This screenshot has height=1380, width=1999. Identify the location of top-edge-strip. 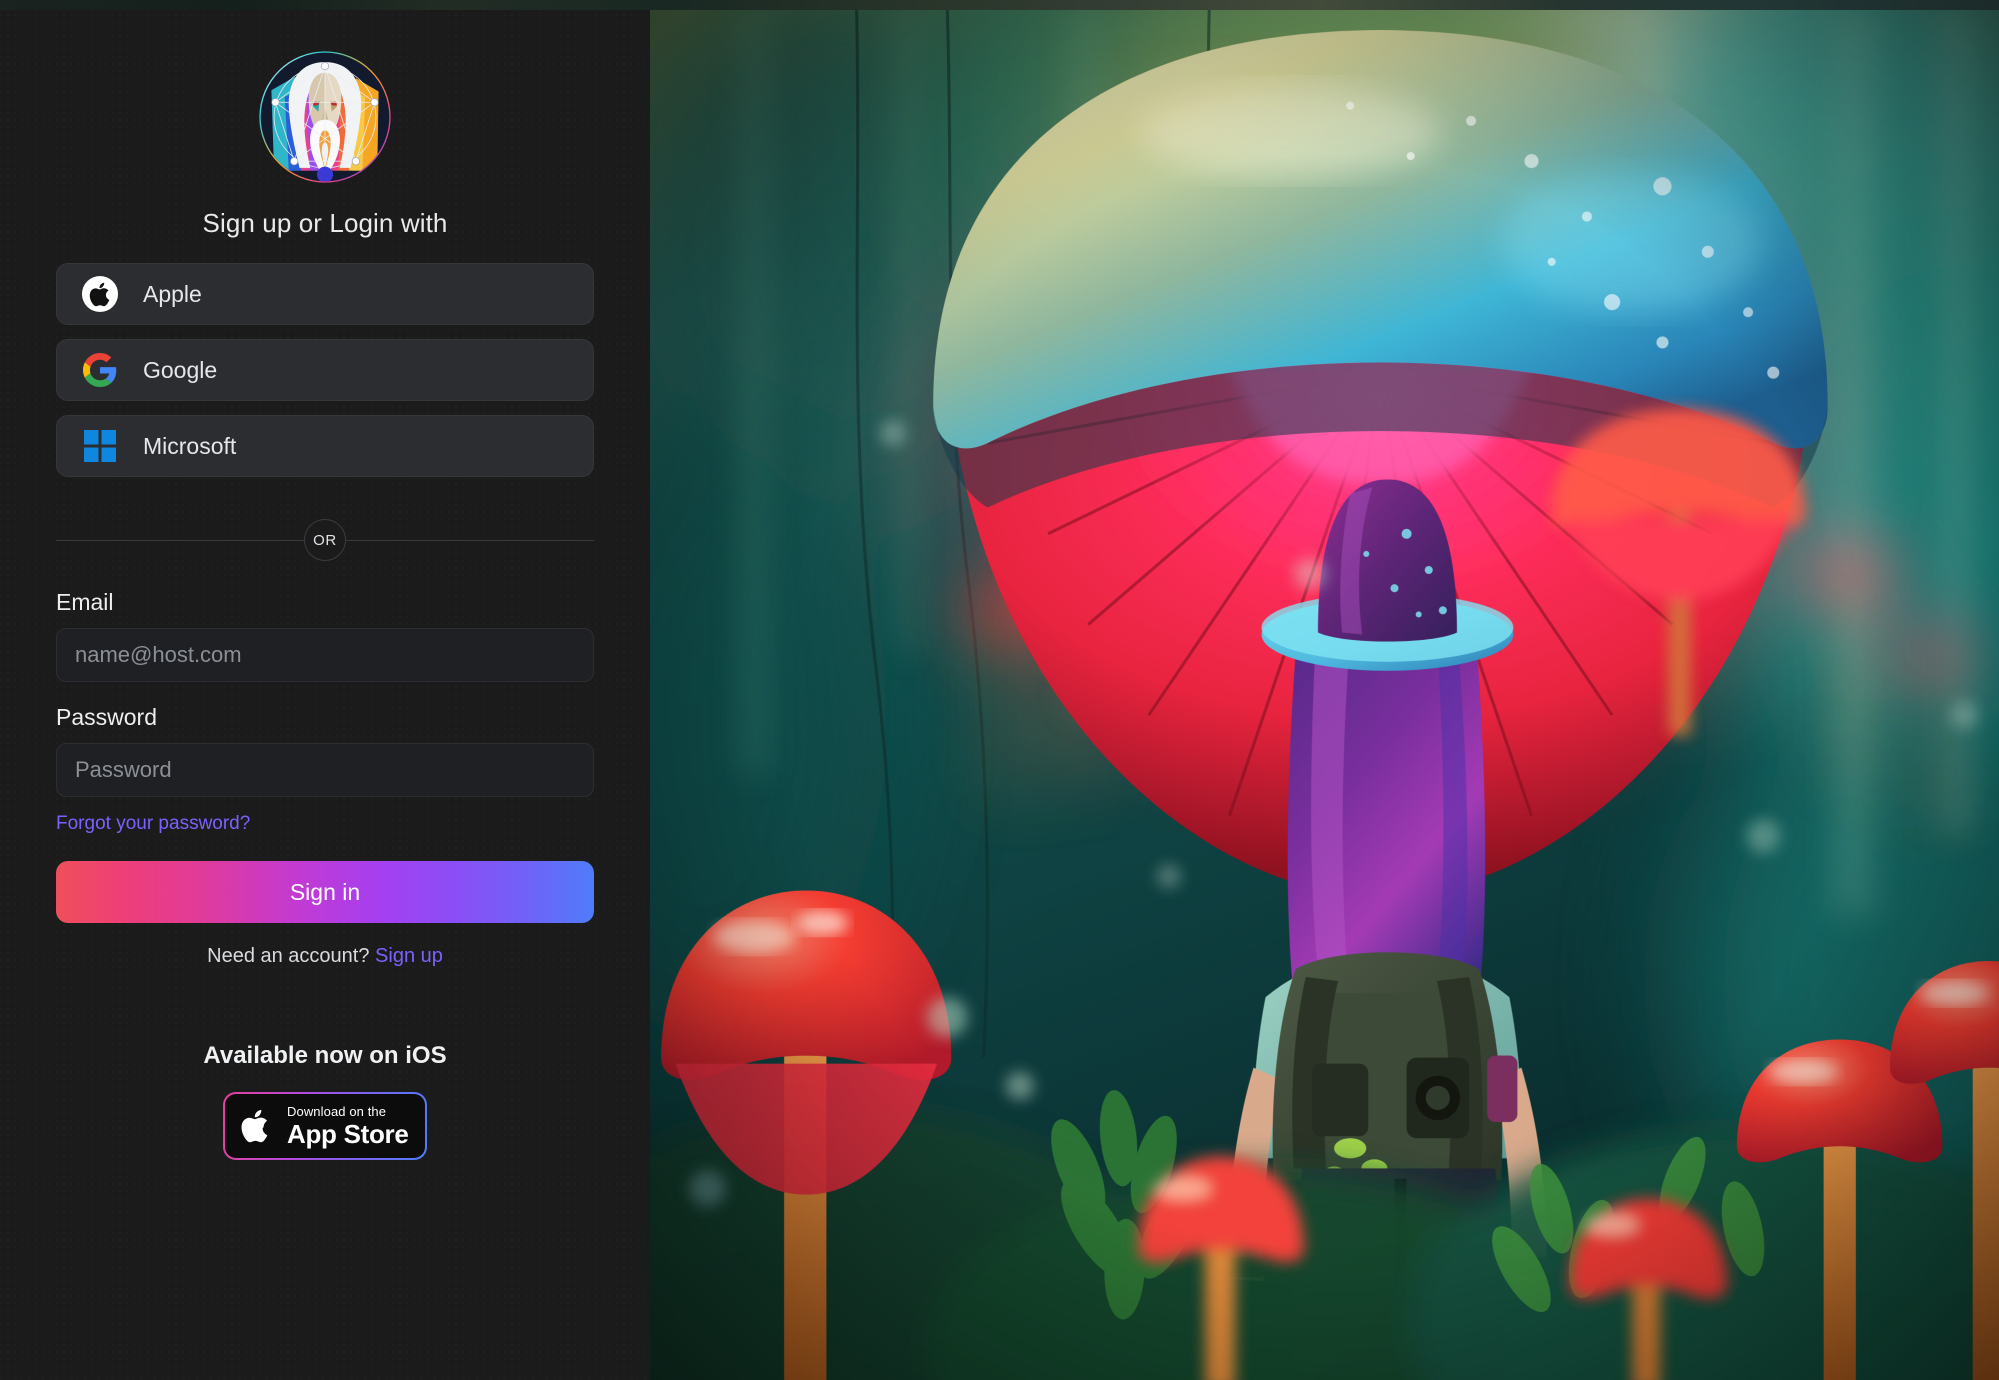
(999, 5).